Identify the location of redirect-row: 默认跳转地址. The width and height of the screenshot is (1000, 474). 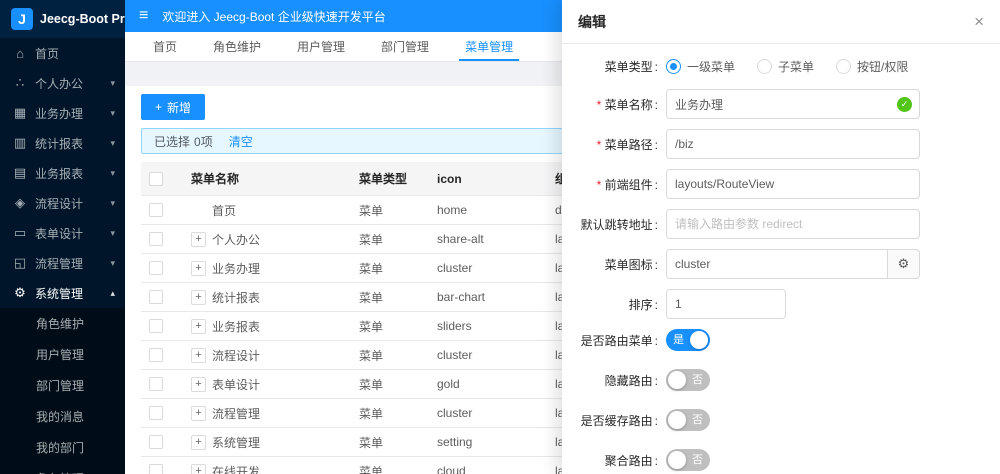
(781, 224).